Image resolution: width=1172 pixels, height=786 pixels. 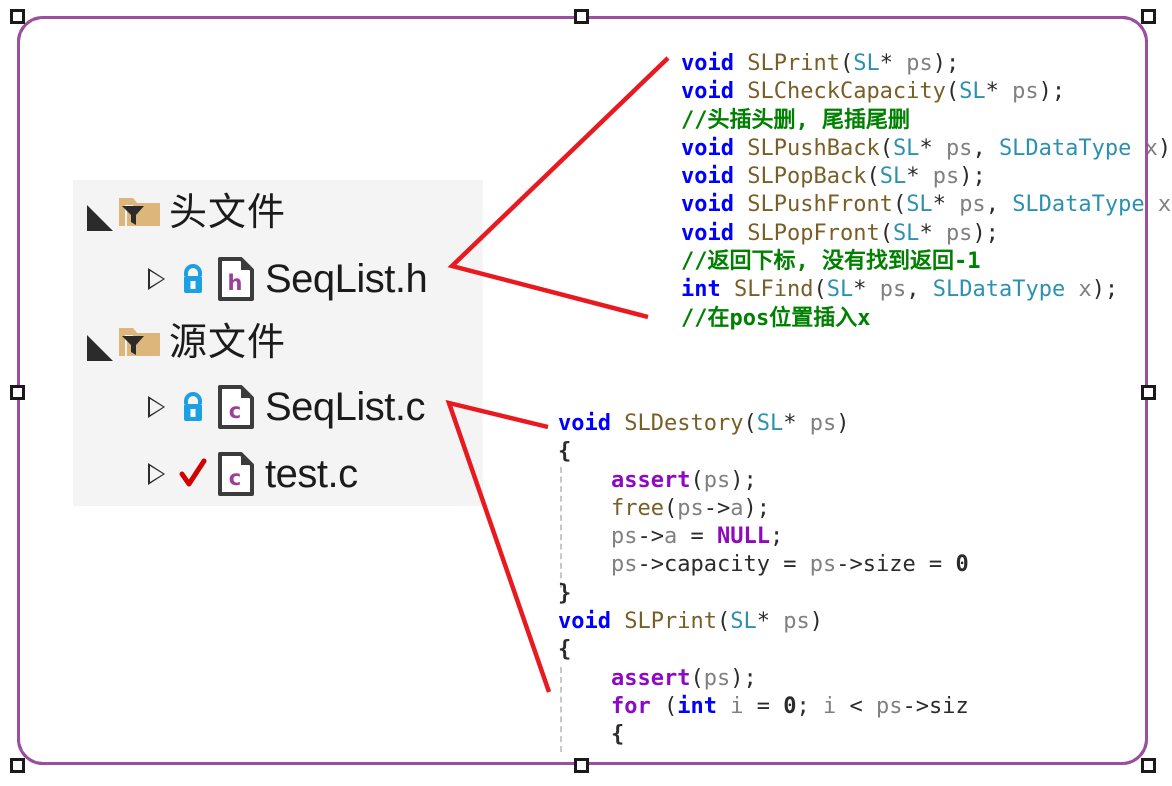 I want to click on handle-top-left, so click(x=17, y=16).